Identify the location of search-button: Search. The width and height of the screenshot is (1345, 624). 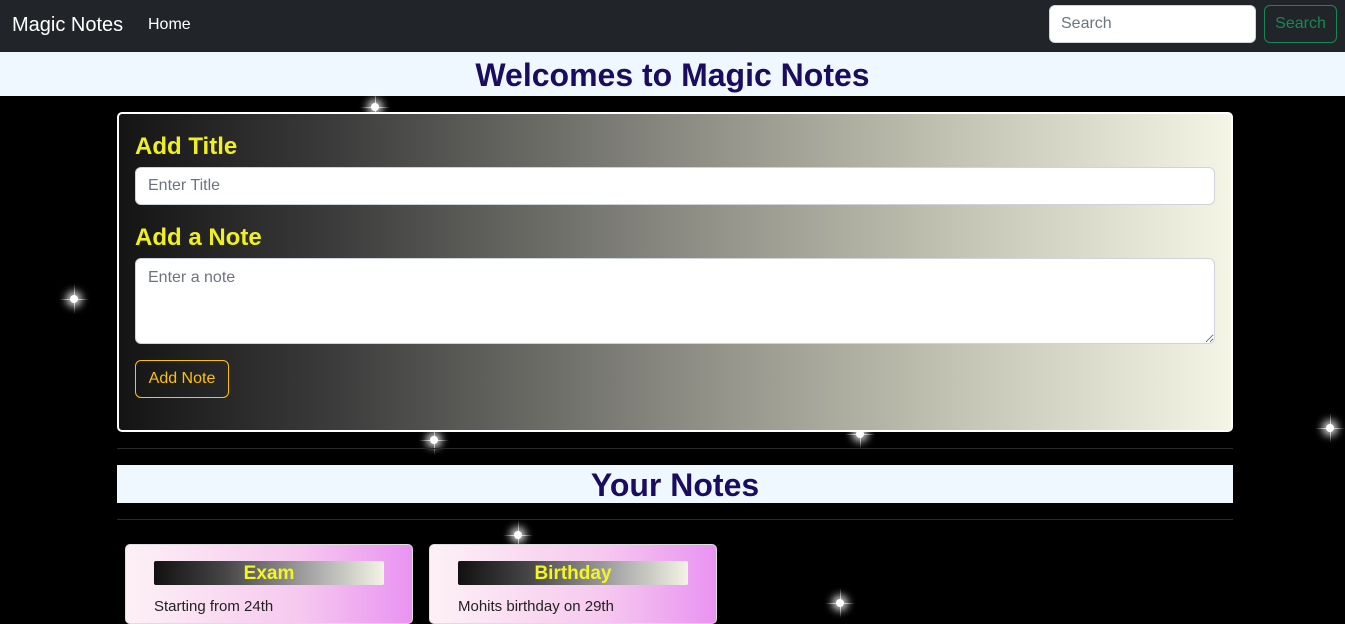
(1300, 24).